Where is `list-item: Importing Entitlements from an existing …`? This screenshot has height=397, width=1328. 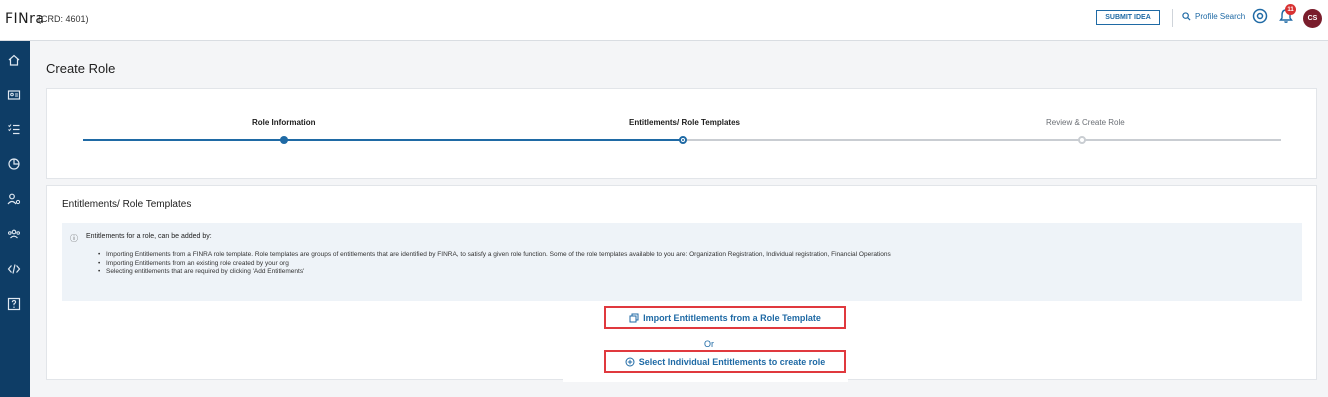
list-item: Importing Entitlements from an existing … is located at coordinates (494, 264).